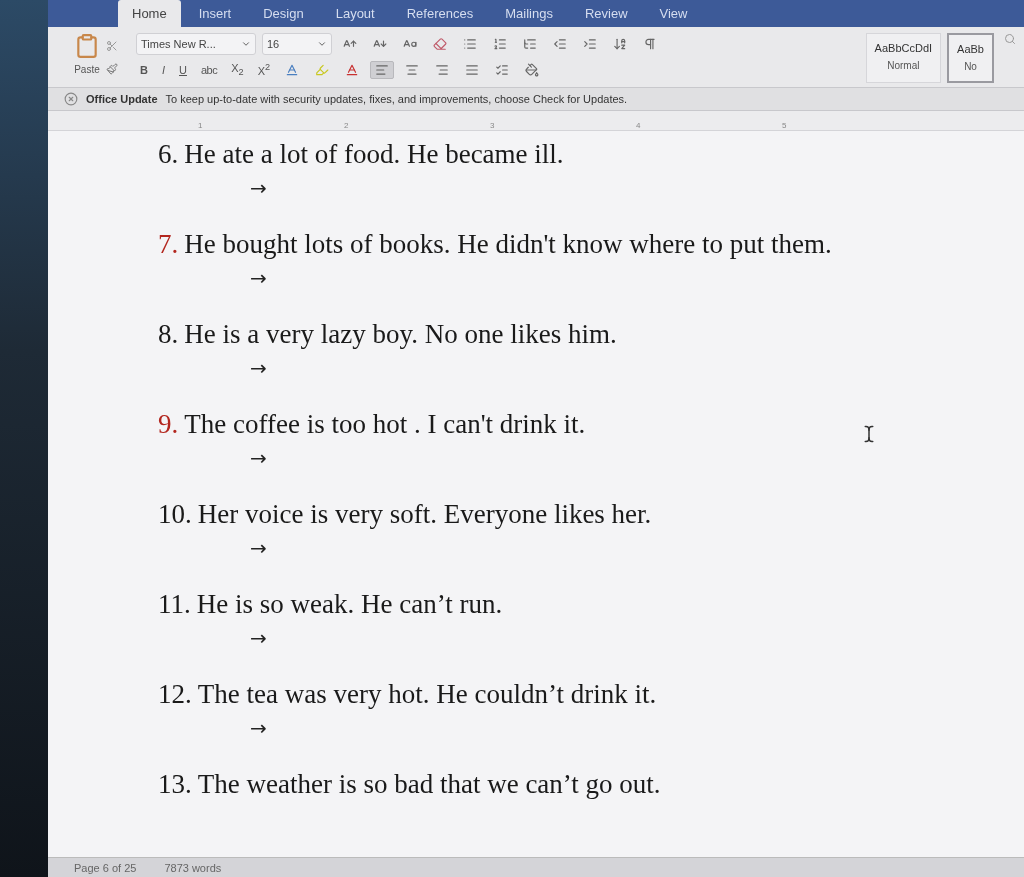 This screenshot has height=877, width=1024. I want to click on ribbon-tab: Review, so click(606, 13).